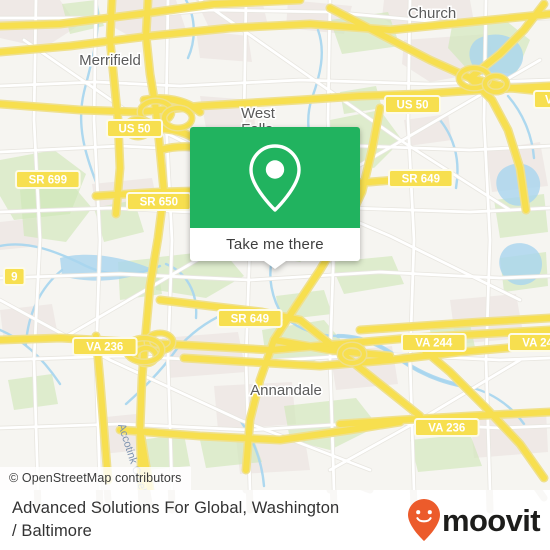  I want to click on road-shield: SR 699, so click(48, 179).